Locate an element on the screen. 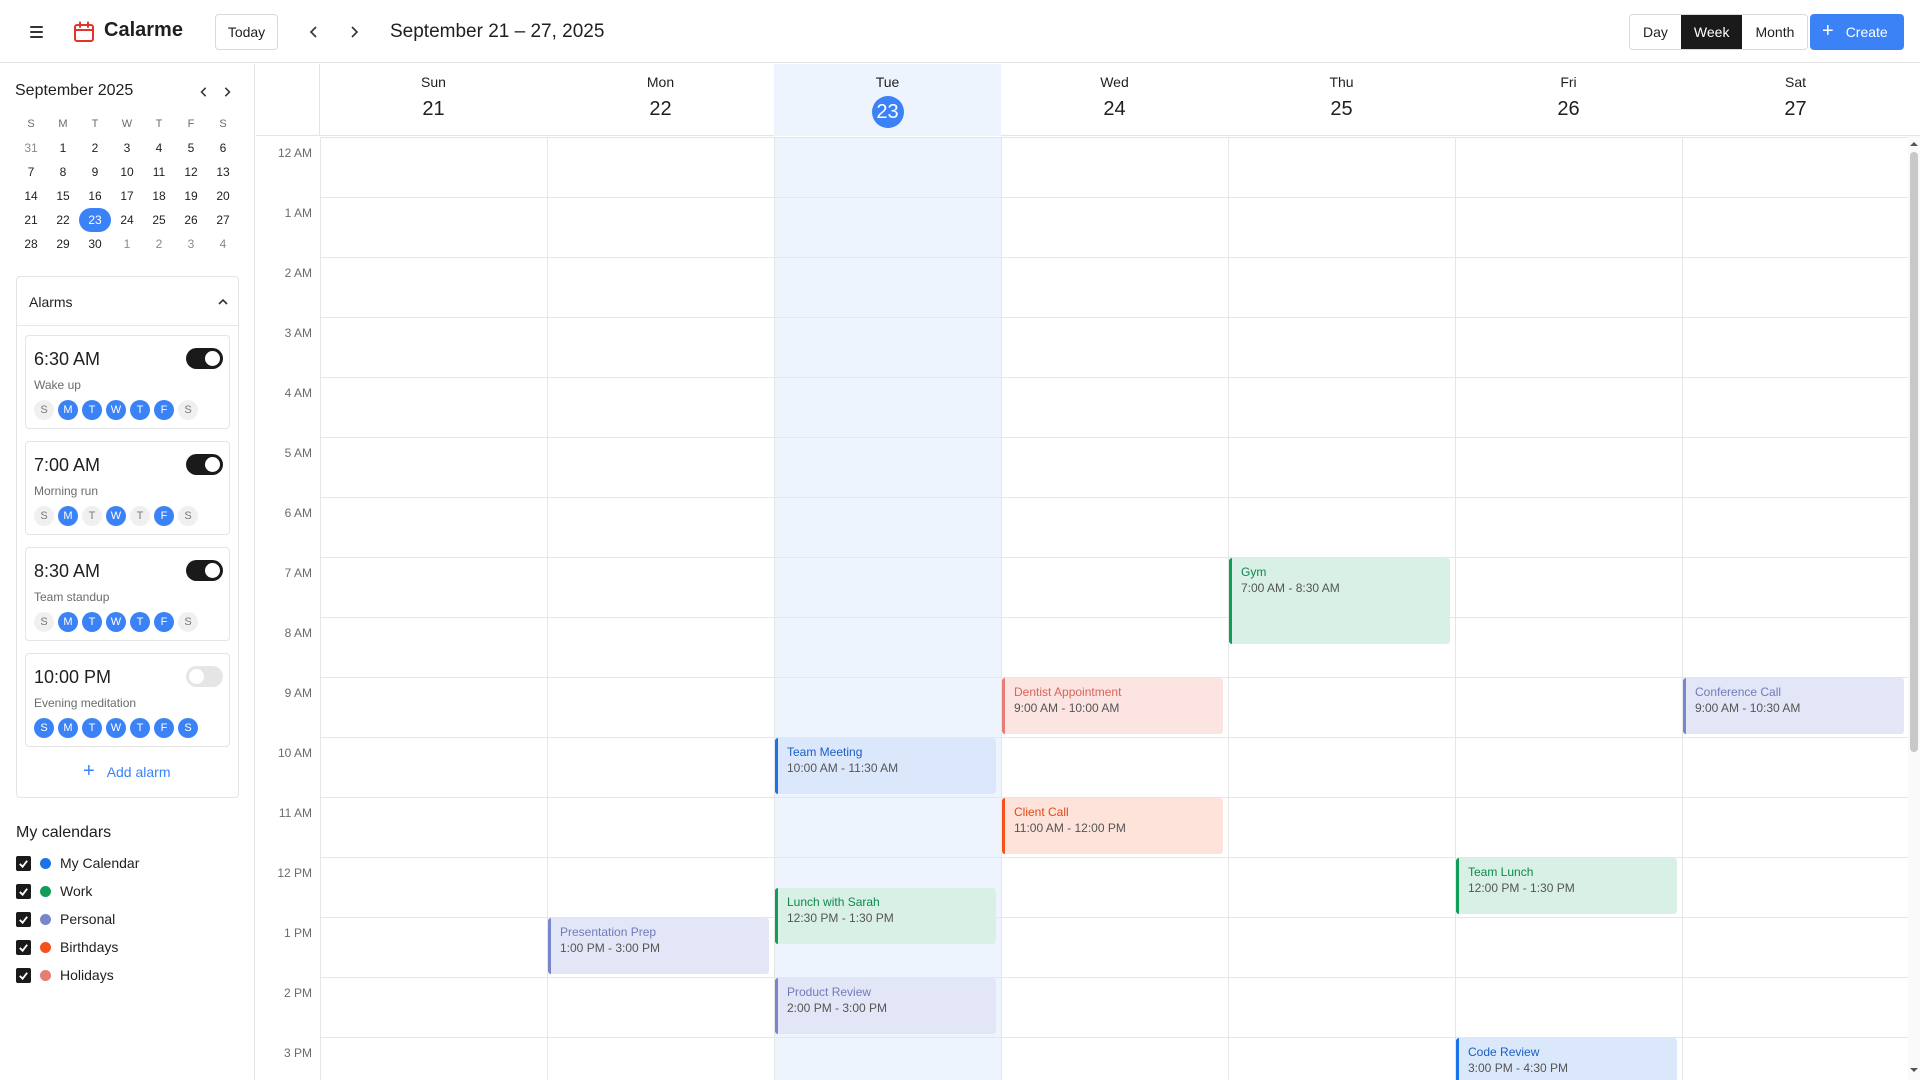  mini-calendar-day: 11 is located at coordinates (159, 172).